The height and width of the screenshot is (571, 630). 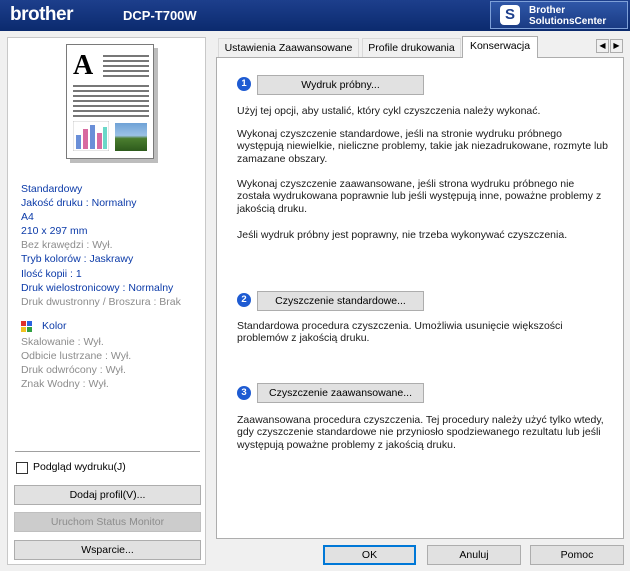 I want to click on help-button: Pomoc, so click(x=577, y=555).